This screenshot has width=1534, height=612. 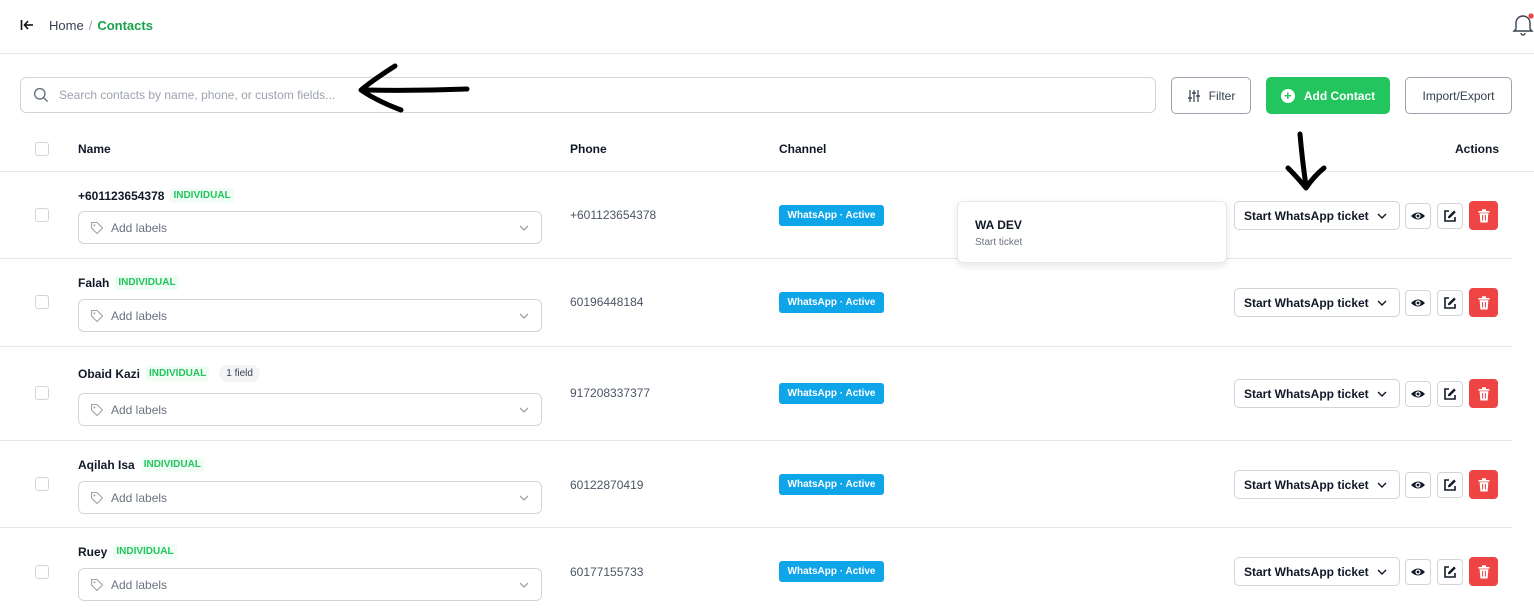 I want to click on contact-phone: 917208337377, so click(x=610, y=393).